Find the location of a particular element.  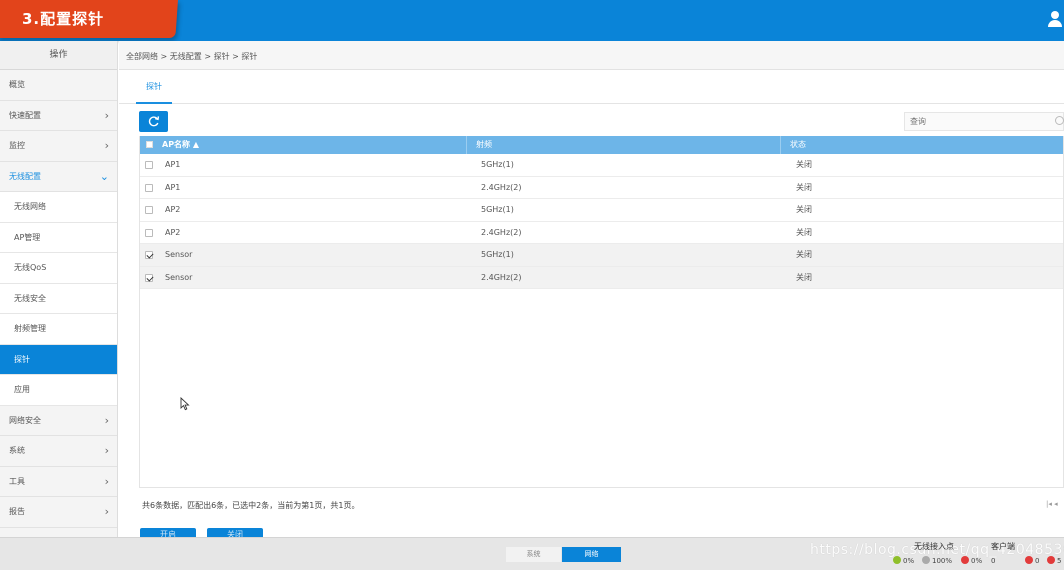

column-header-radio: 射频 is located at coordinates (628, 145).